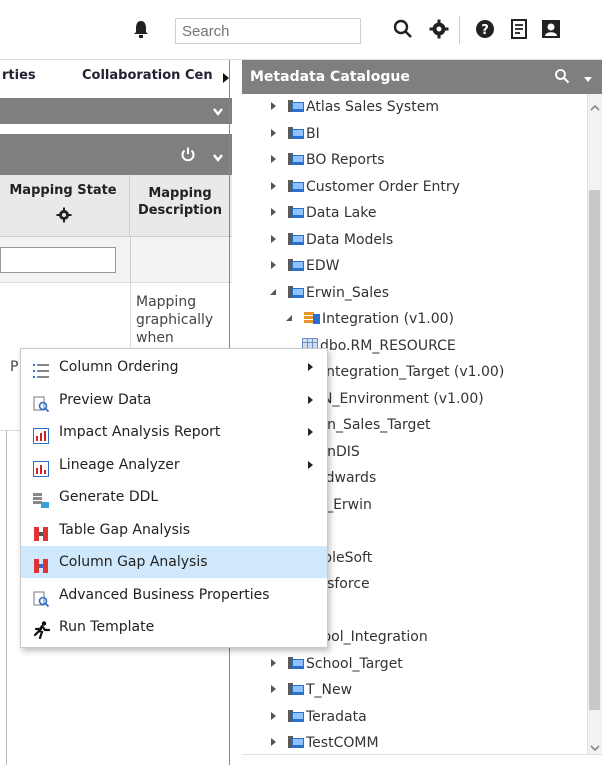 This screenshot has height=765, width=602. What do you see at coordinates (140, 432) in the screenshot?
I see `menu-item-label: Impact Analysis Report` at bounding box center [140, 432].